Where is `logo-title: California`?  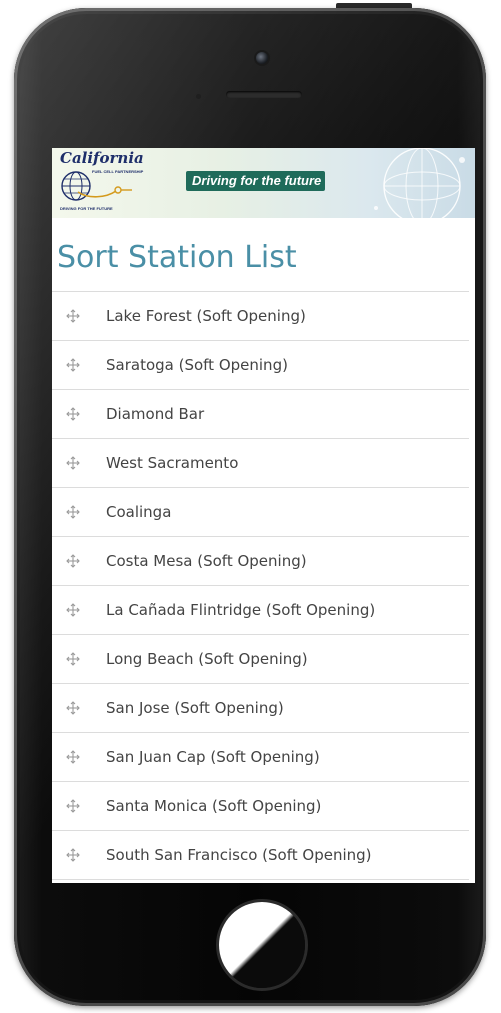
logo-title: California is located at coordinates (102, 158).